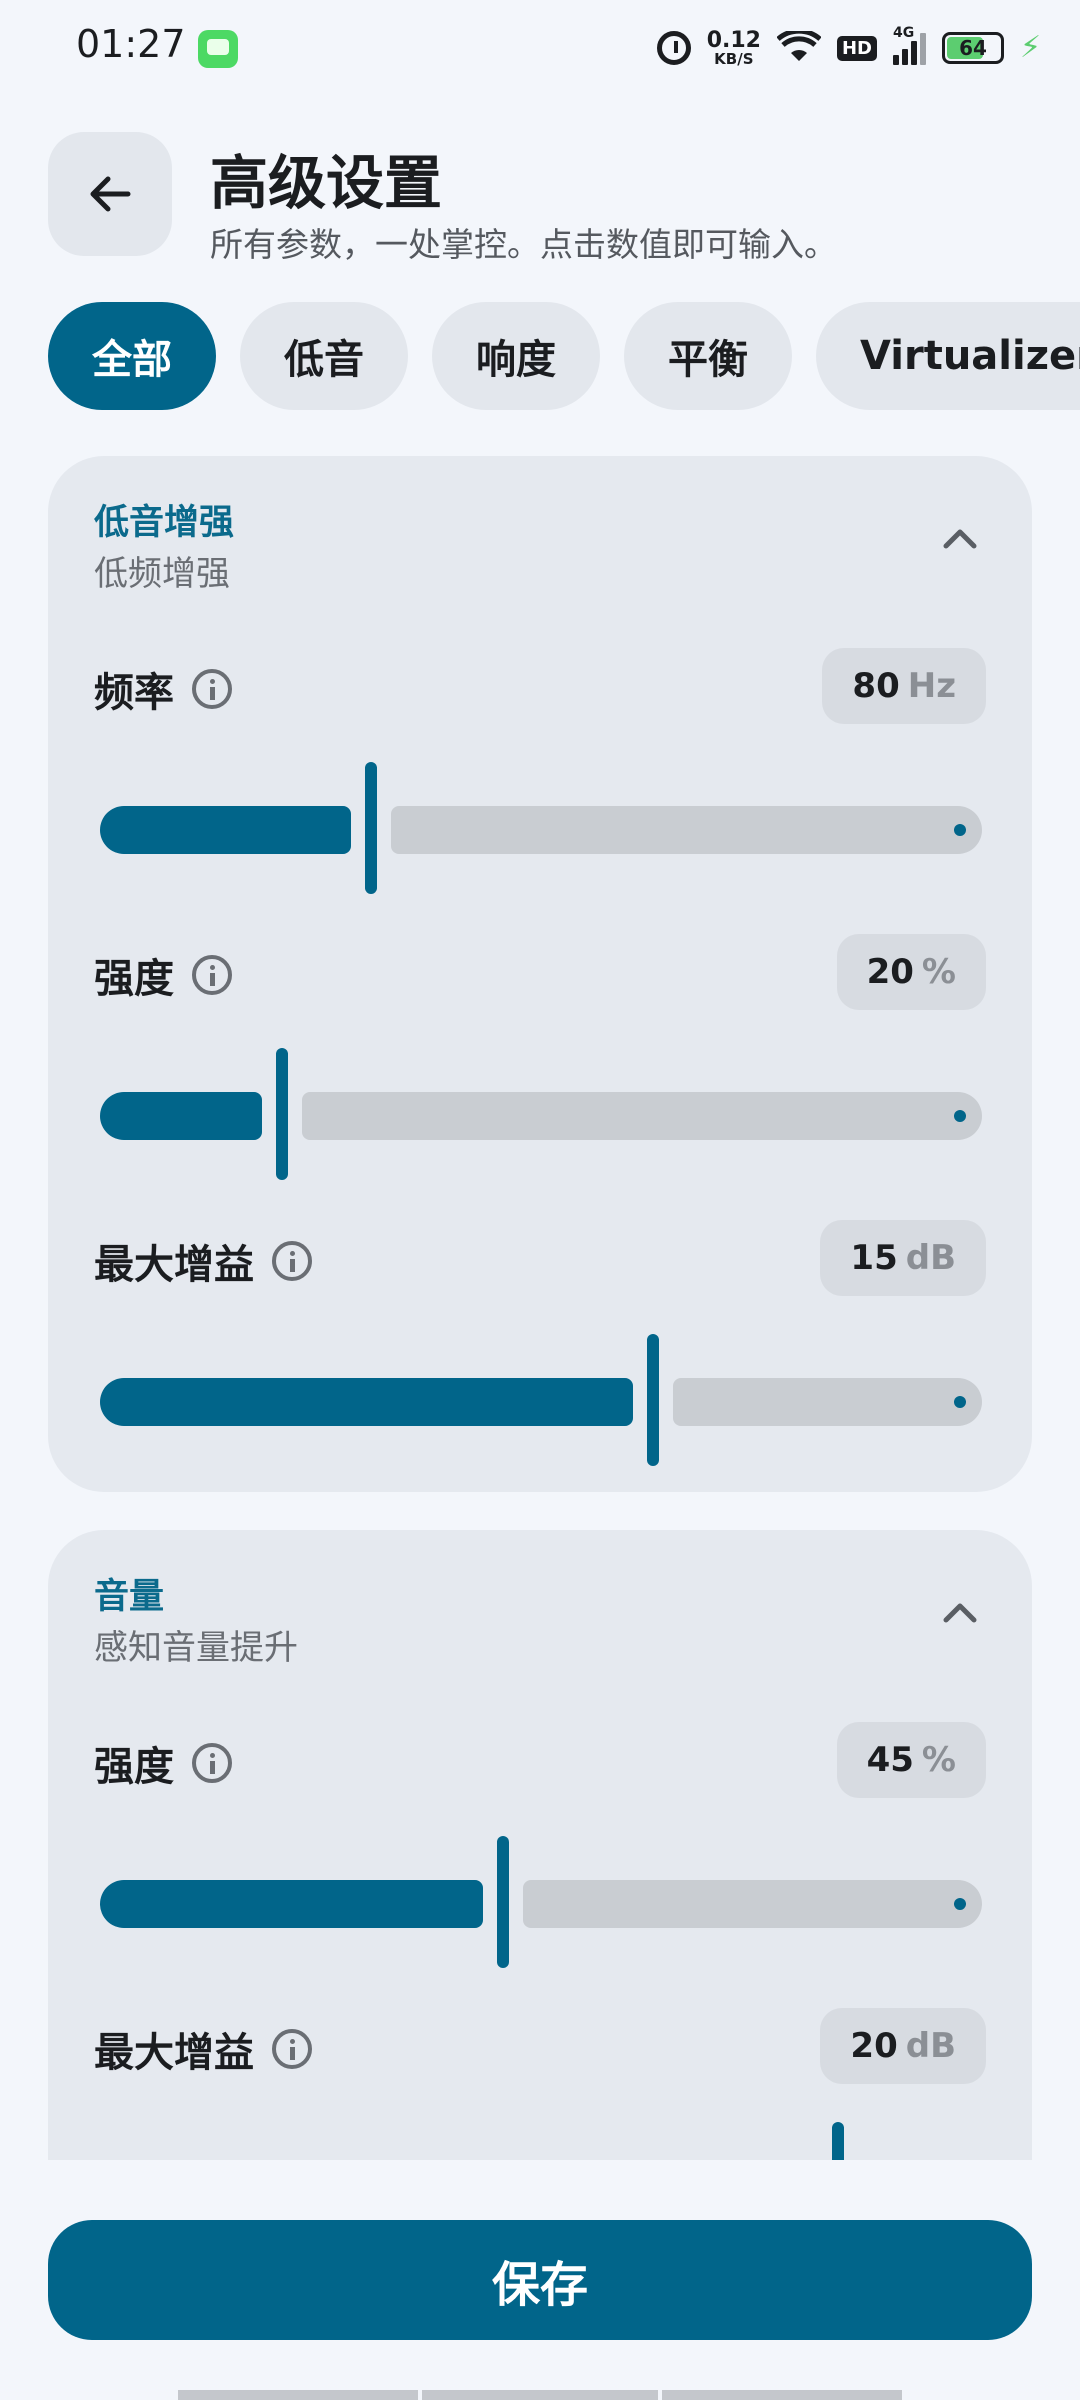 The image size is (1080, 2400). Describe the element at coordinates (540, 2079) in the screenshot. I see `param-max-gain: 最大增益 20 dB` at that location.